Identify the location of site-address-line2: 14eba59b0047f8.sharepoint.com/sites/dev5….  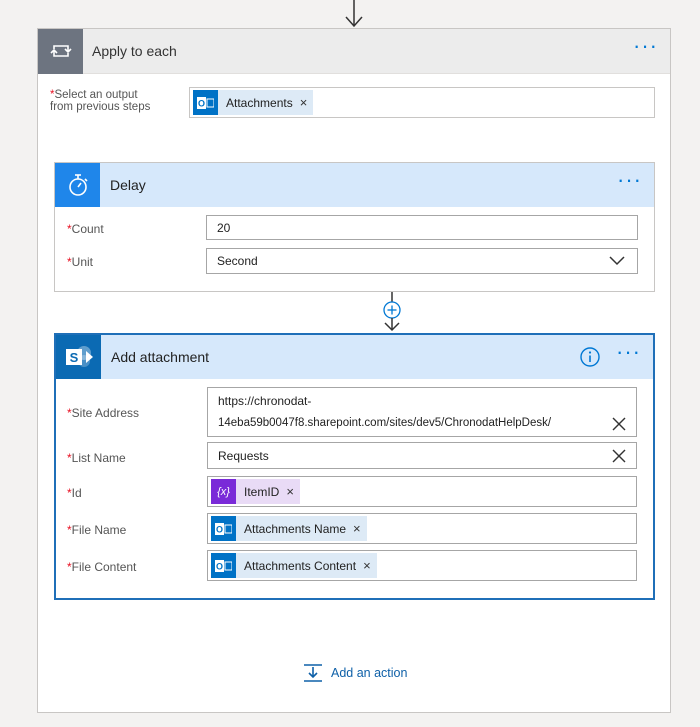
(385, 423).